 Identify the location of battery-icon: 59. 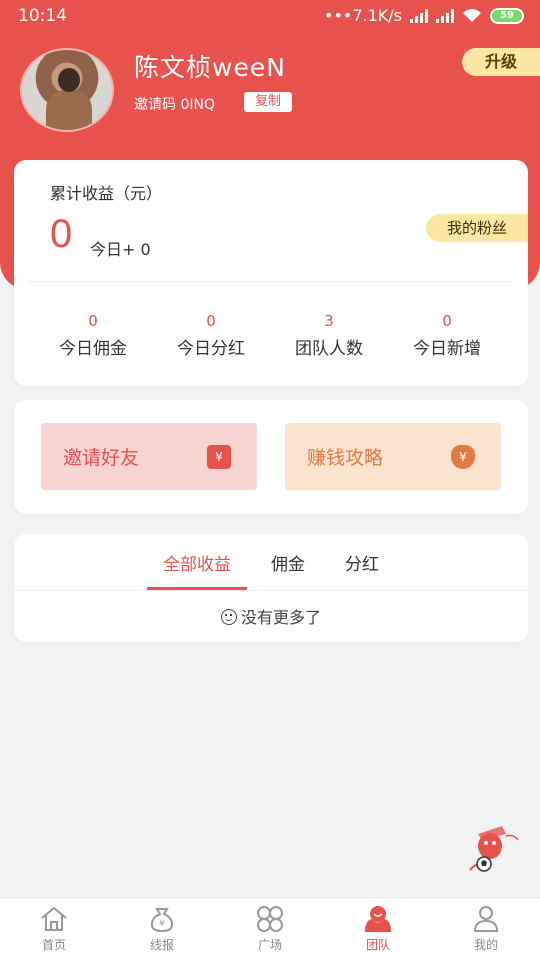
(507, 15).